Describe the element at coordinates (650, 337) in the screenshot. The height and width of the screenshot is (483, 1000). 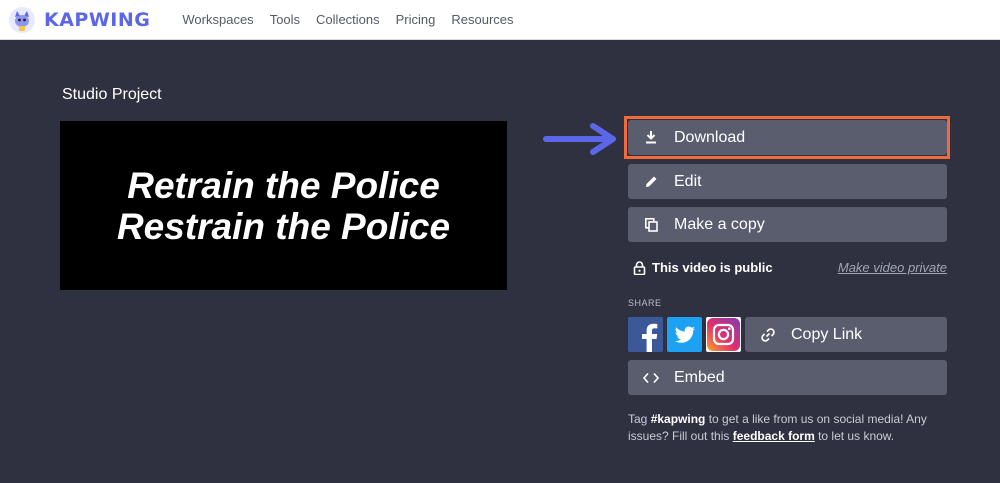
I see `facebook-icon` at that location.